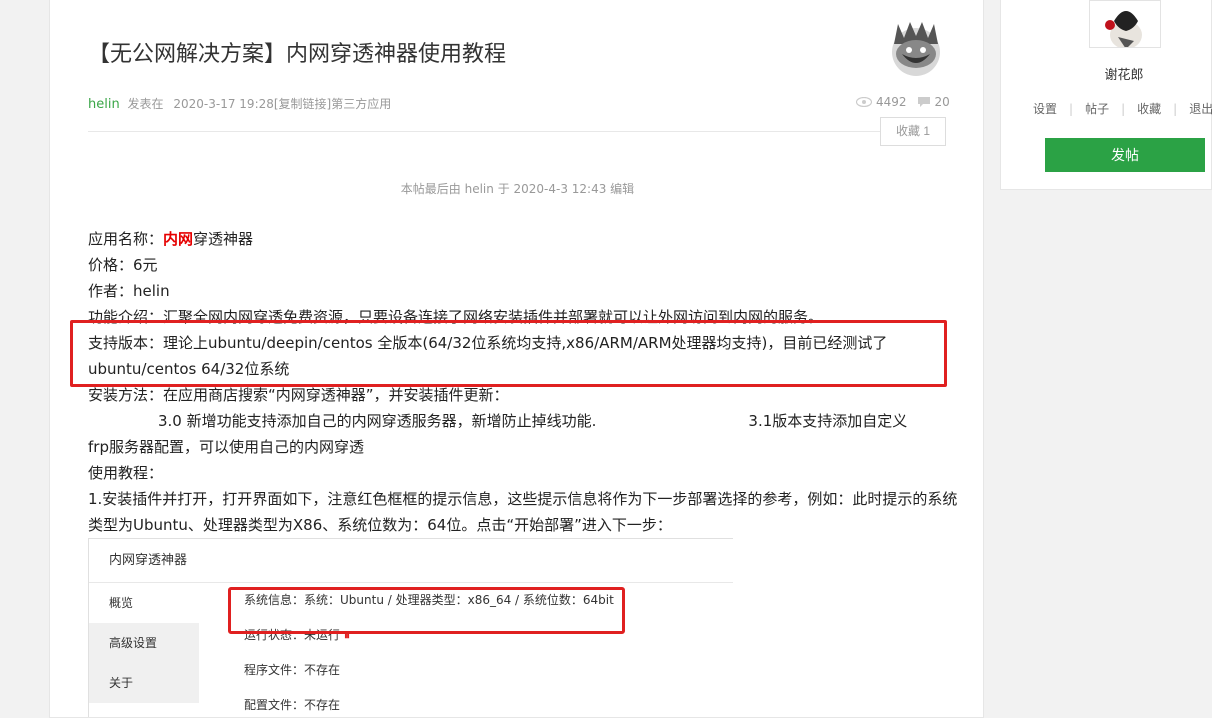 The image size is (1212, 718). What do you see at coordinates (411, 561) in the screenshot?
I see `screenshot-window-title: 内网穿透神器` at bounding box center [411, 561].